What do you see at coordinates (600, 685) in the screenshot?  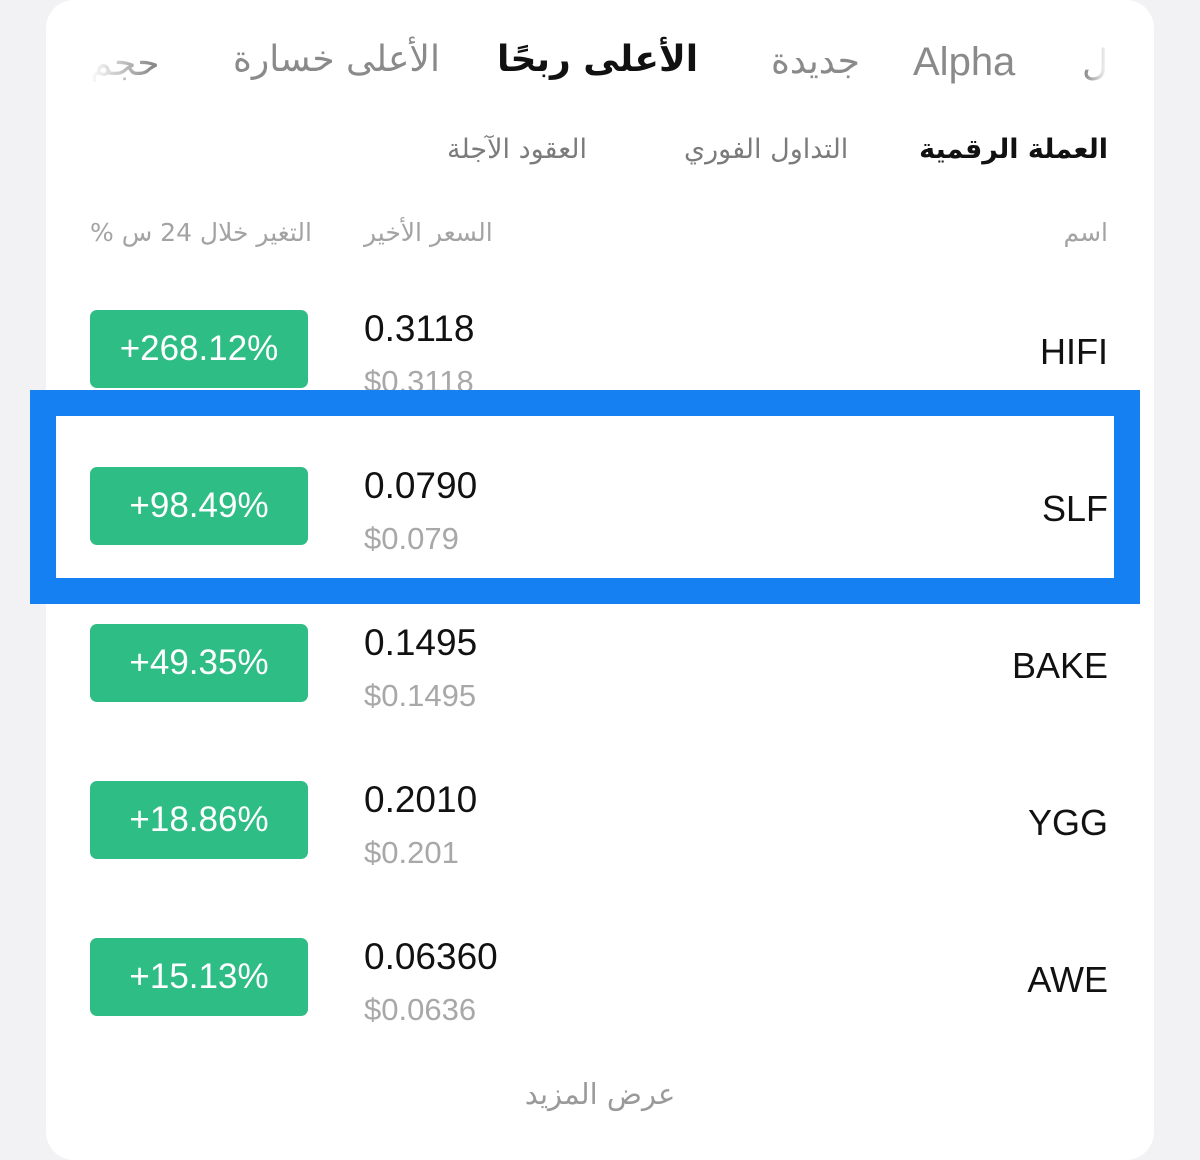 I see `table-row: +49.35% 0.1495 $0.1495 BAKE` at bounding box center [600, 685].